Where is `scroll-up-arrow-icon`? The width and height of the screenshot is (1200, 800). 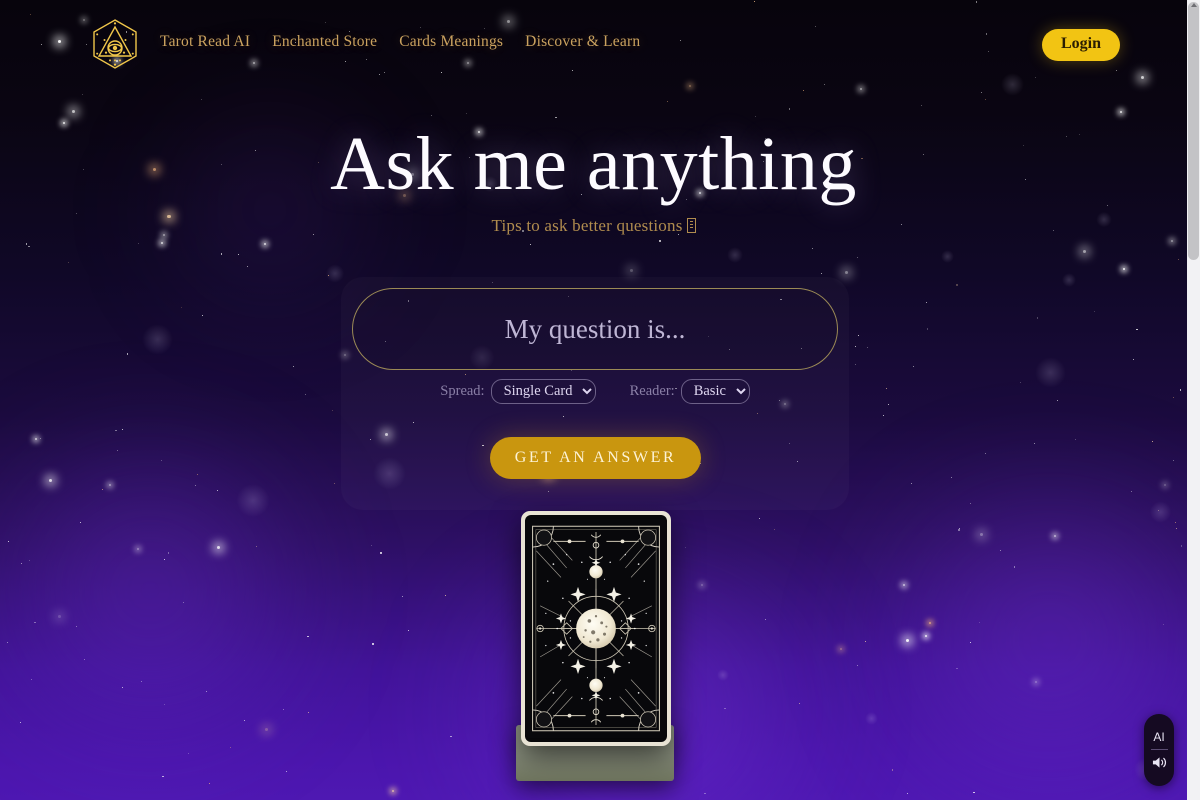
scroll-up-arrow-icon is located at coordinates (1194, 5).